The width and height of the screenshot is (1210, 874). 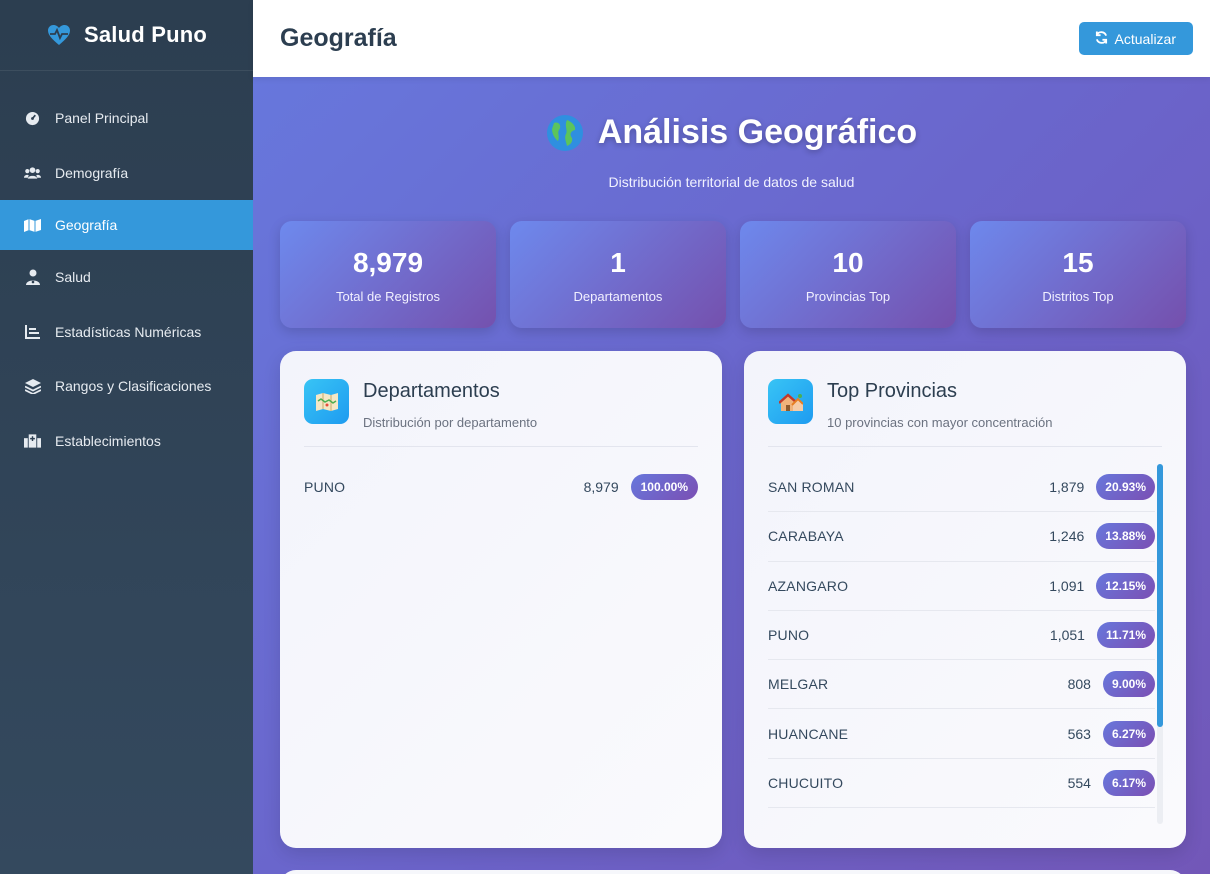 What do you see at coordinates (806, 782) in the screenshot?
I see `item-name: CHUCUITO` at bounding box center [806, 782].